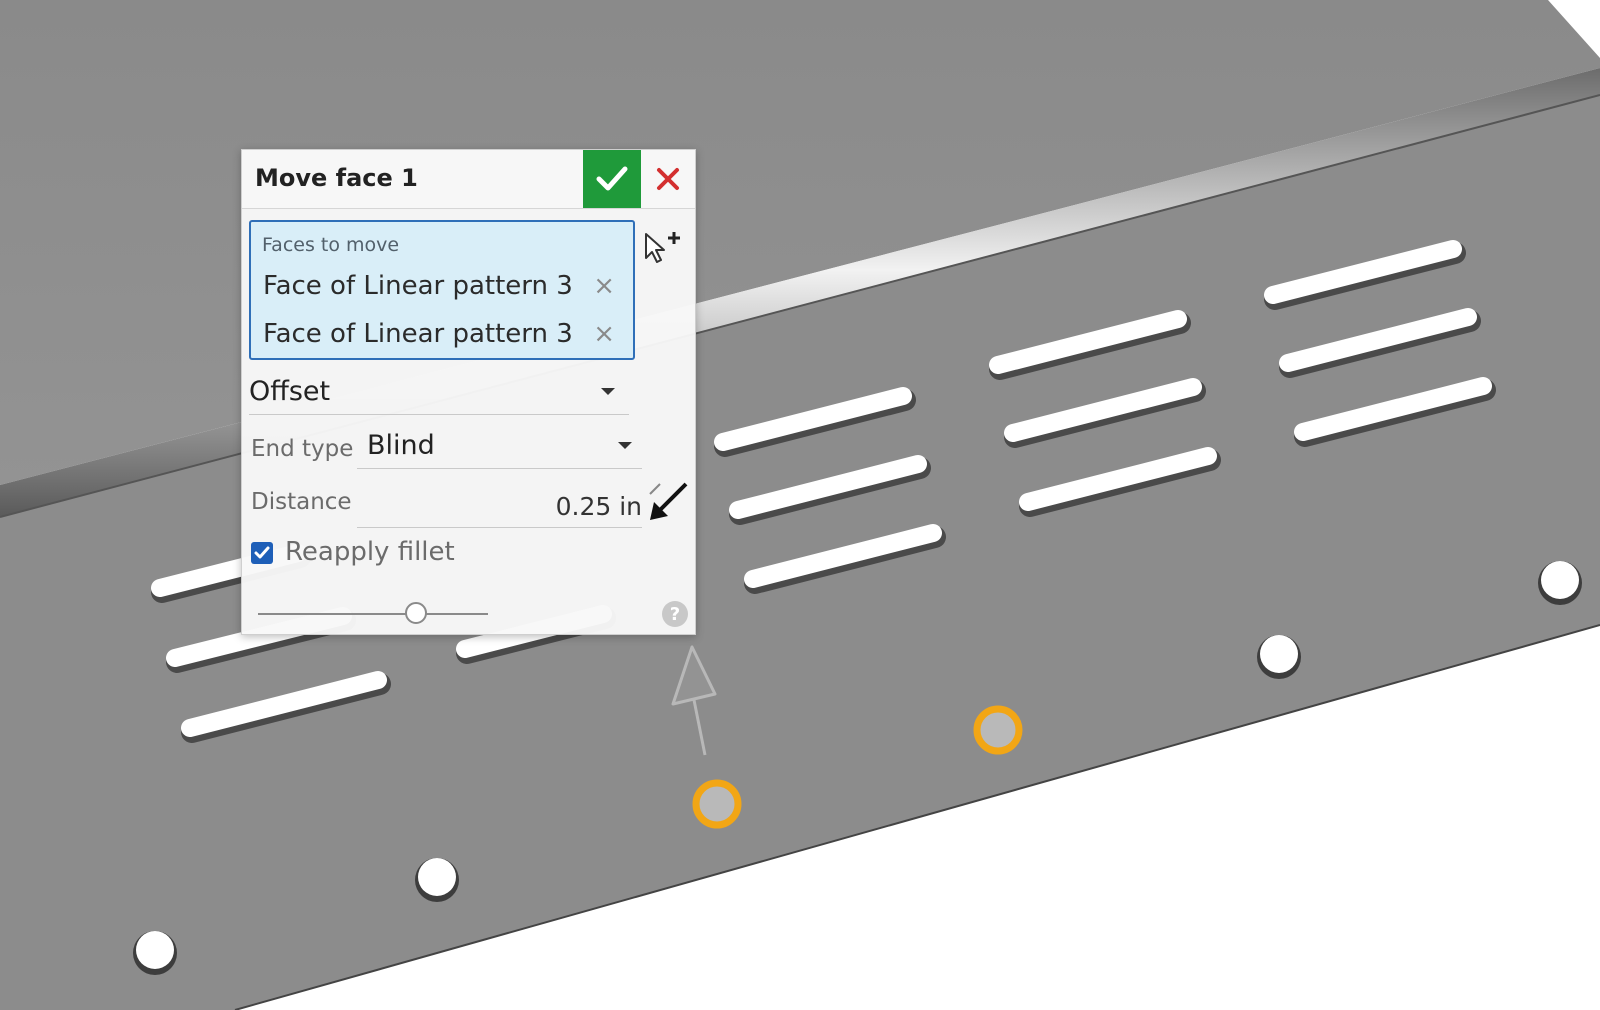 The image size is (1600, 1010). Describe the element at coordinates (668, 502) in the screenshot. I see `flip-direction-icon` at that location.